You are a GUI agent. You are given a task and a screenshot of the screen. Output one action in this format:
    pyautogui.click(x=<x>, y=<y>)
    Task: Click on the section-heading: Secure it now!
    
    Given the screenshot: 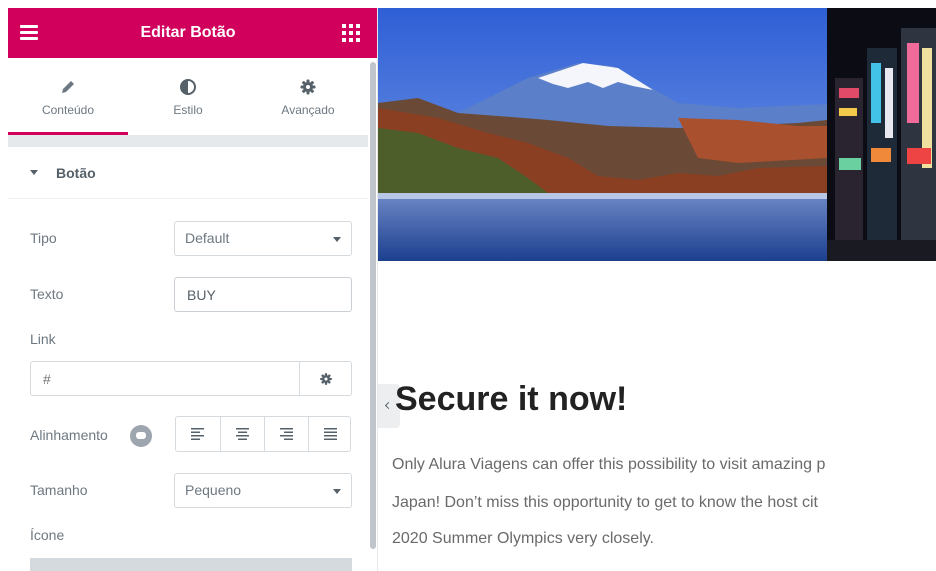 What is the action you would take?
    pyautogui.click(x=511, y=399)
    